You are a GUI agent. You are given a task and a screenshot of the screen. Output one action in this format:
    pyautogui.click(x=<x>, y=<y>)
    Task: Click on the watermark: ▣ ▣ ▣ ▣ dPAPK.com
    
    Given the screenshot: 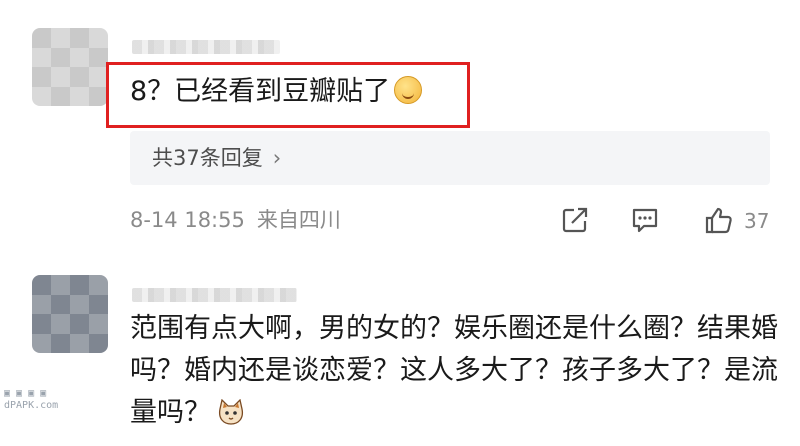 What is the action you would take?
    pyautogui.click(x=31, y=400)
    